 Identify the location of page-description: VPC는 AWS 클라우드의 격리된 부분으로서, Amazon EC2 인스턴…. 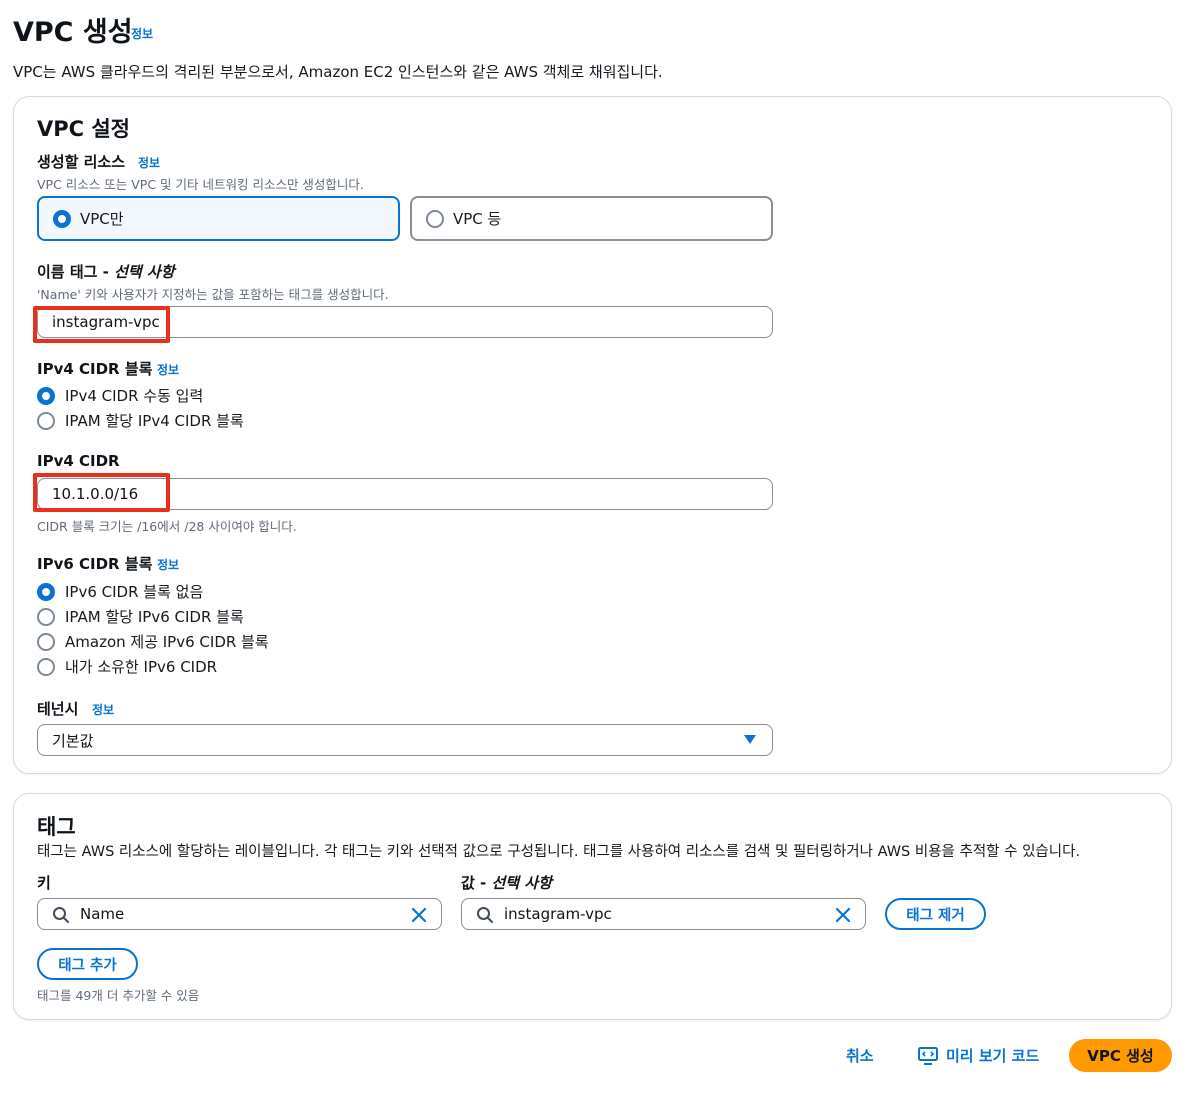
(338, 72).